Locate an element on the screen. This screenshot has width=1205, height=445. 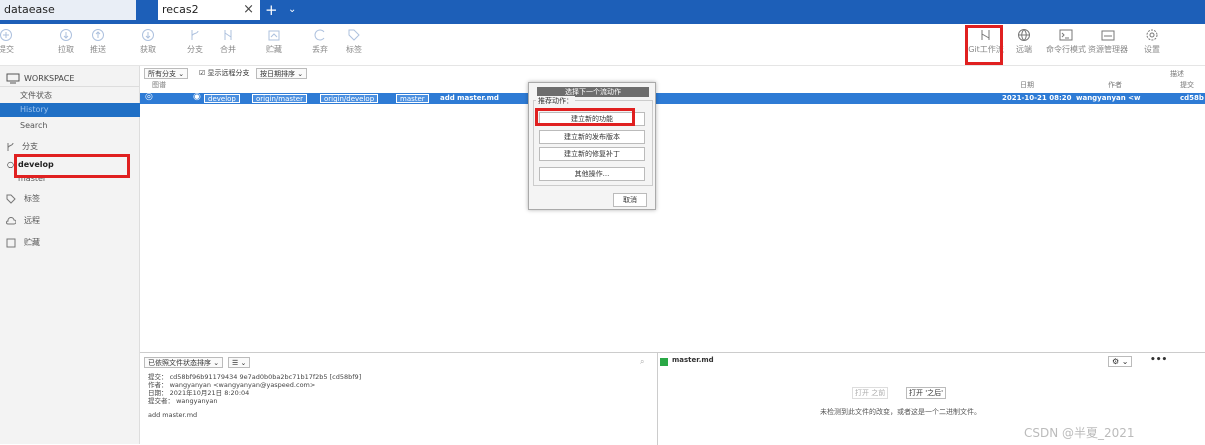
highlight-git-flow is located at coordinates (984, 45).